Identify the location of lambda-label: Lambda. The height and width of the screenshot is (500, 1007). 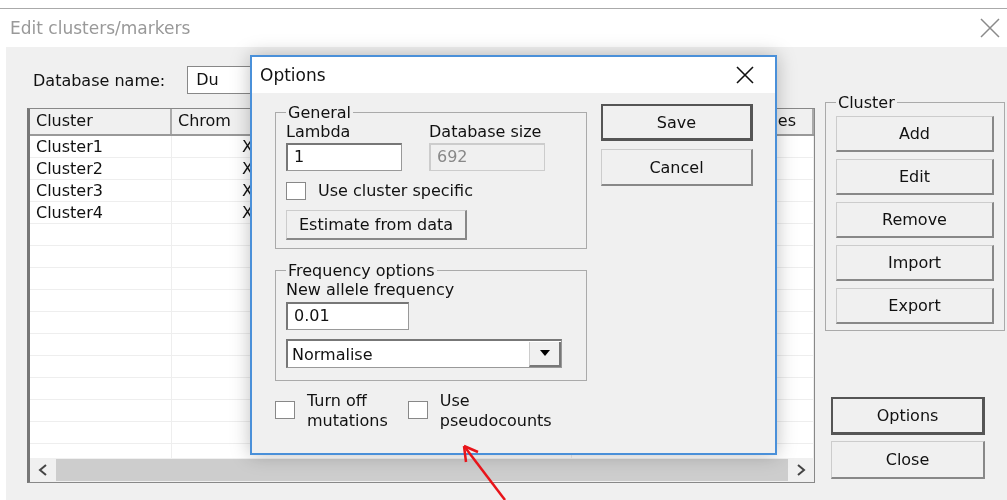
(319, 131).